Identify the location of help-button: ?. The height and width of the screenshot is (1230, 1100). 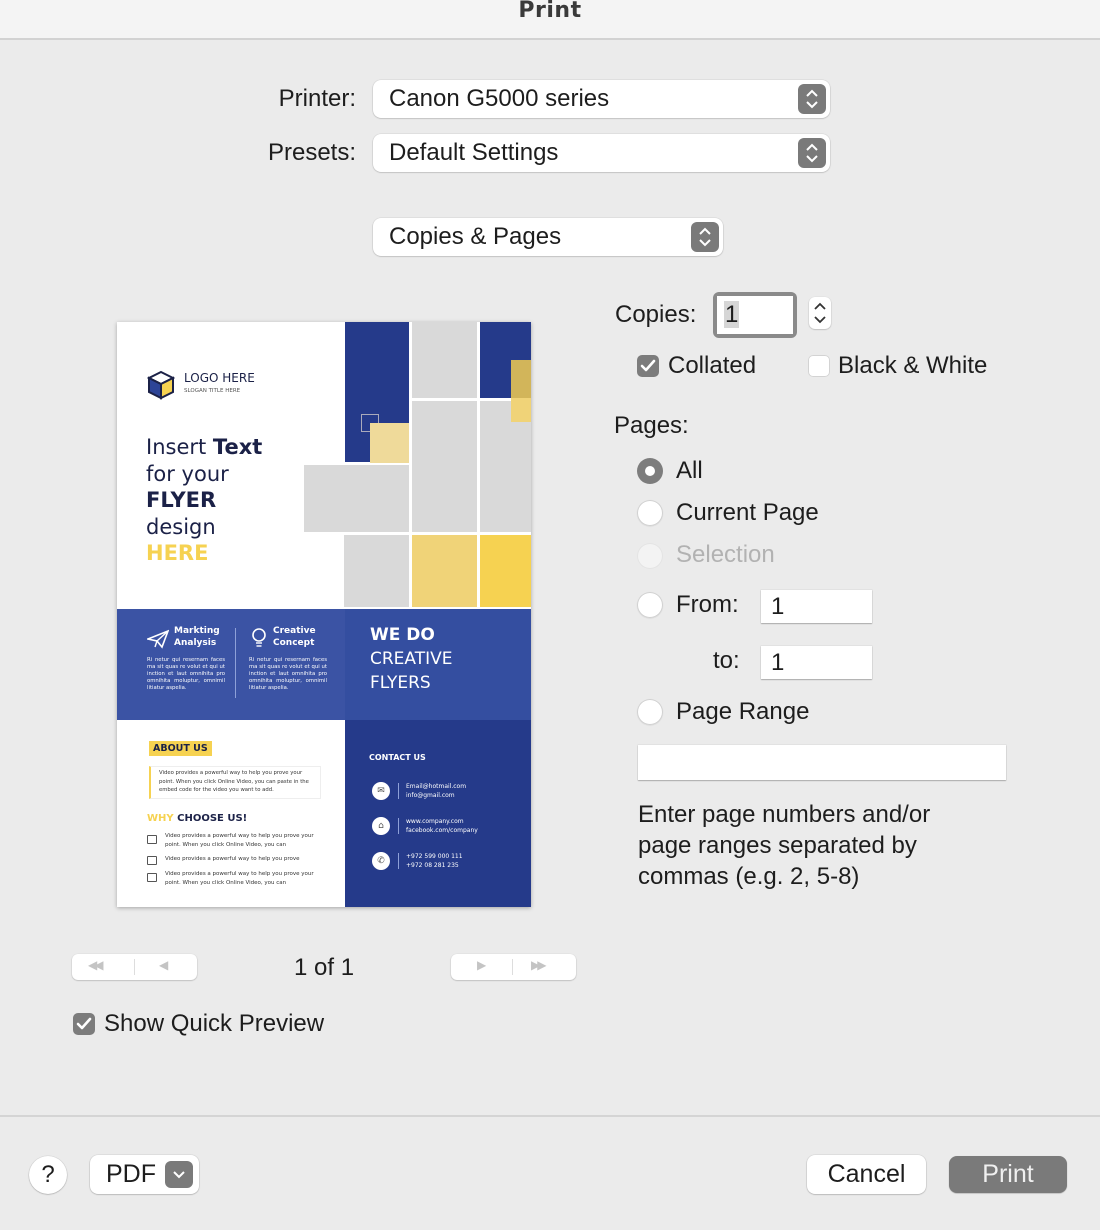
(48, 1175).